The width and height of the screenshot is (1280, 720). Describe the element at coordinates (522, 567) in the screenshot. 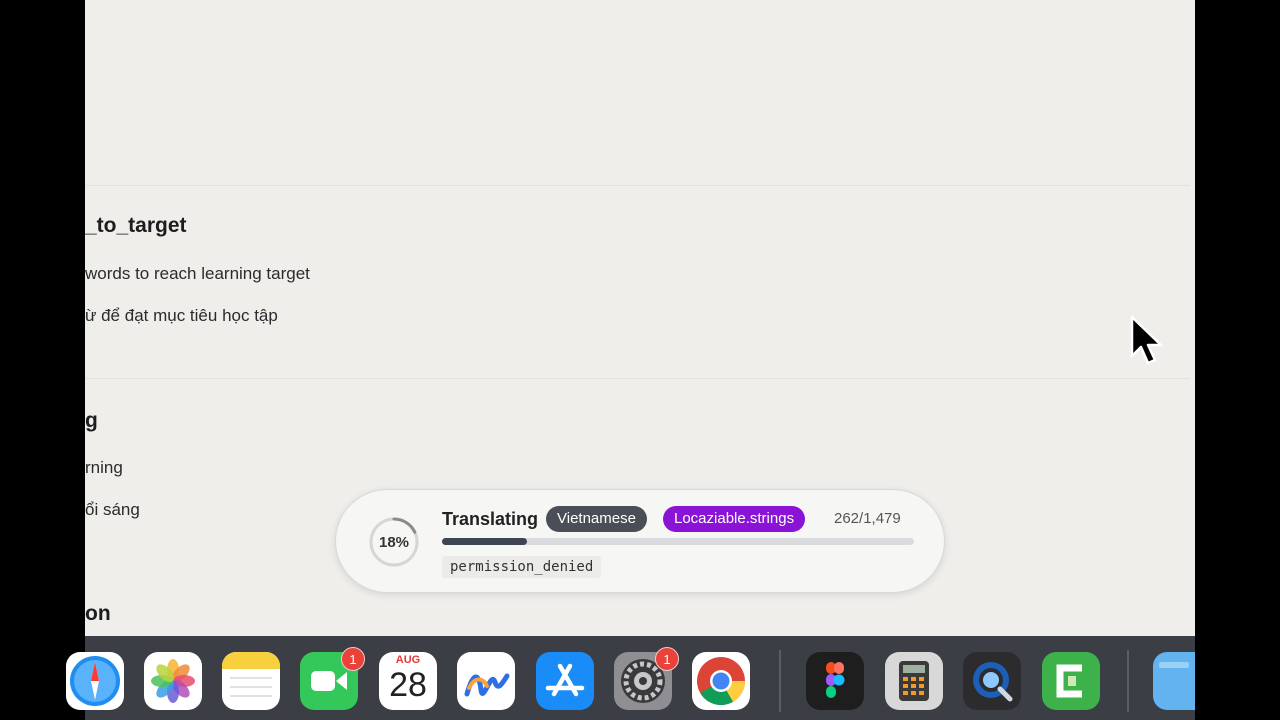

I see `current-key-label: permission_denied` at that location.